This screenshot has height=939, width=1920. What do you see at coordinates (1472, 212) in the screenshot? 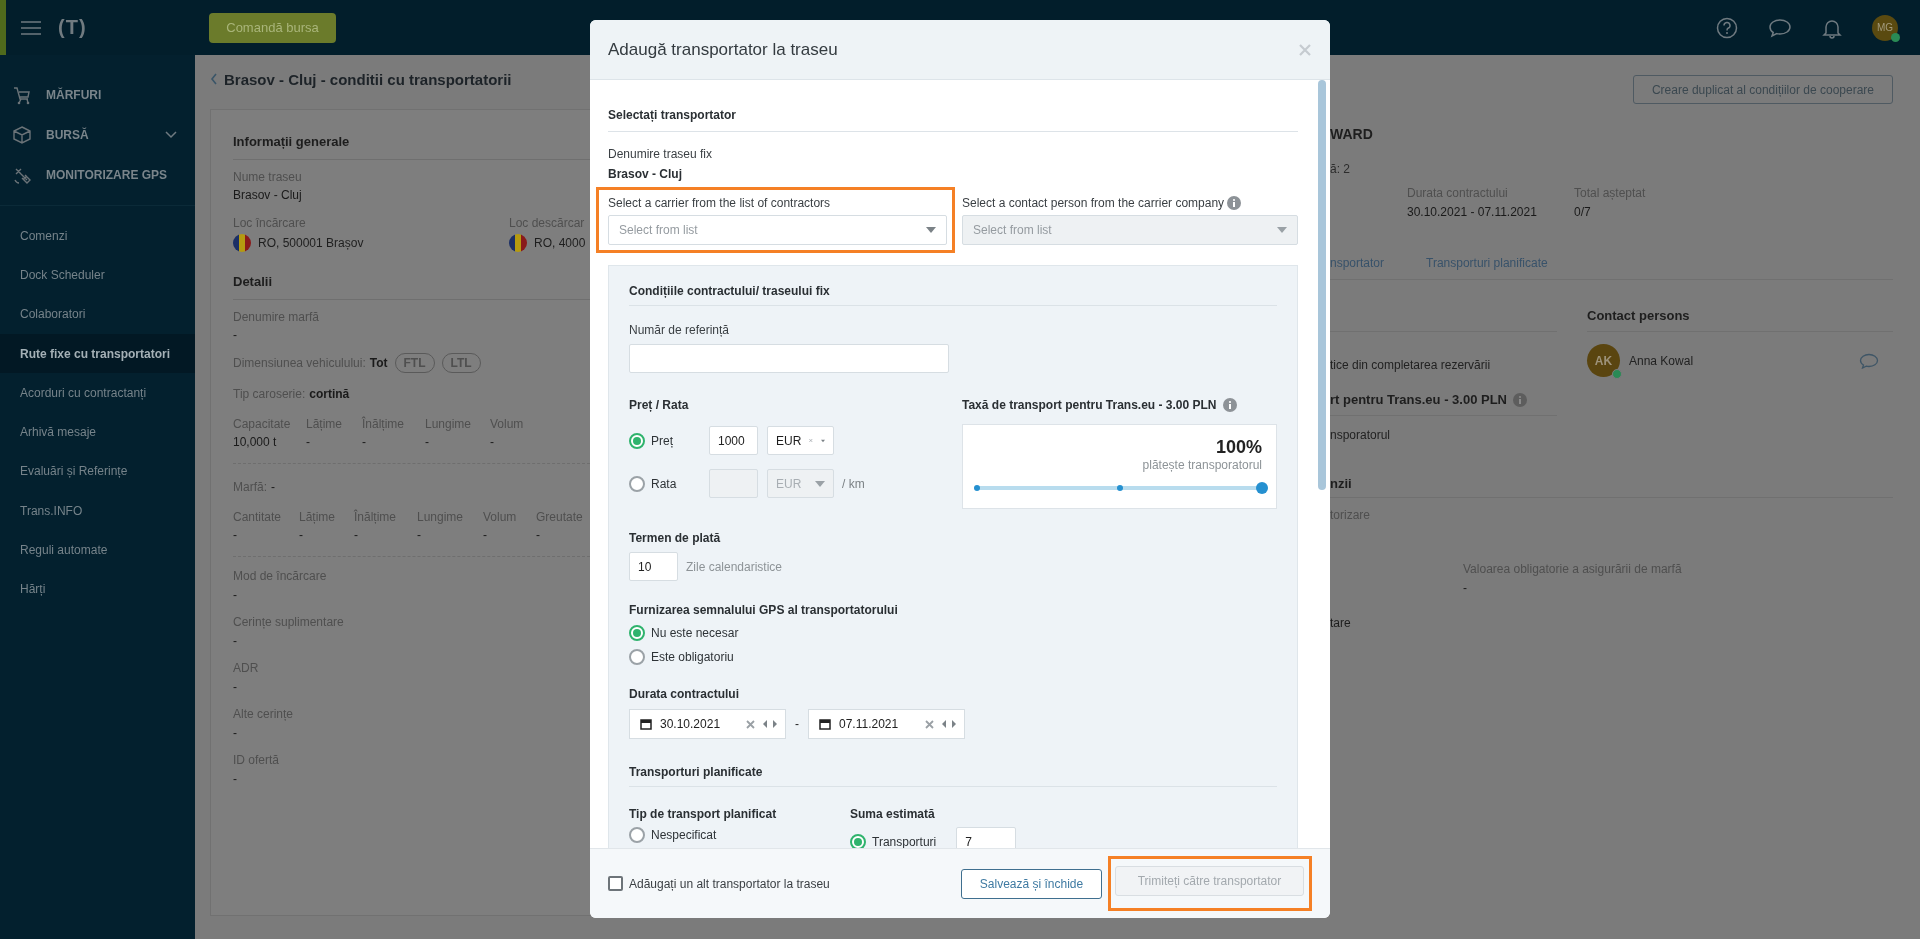
I see `stat-value: 30.10.2021 - 07.11.2021` at bounding box center [1472, 212].